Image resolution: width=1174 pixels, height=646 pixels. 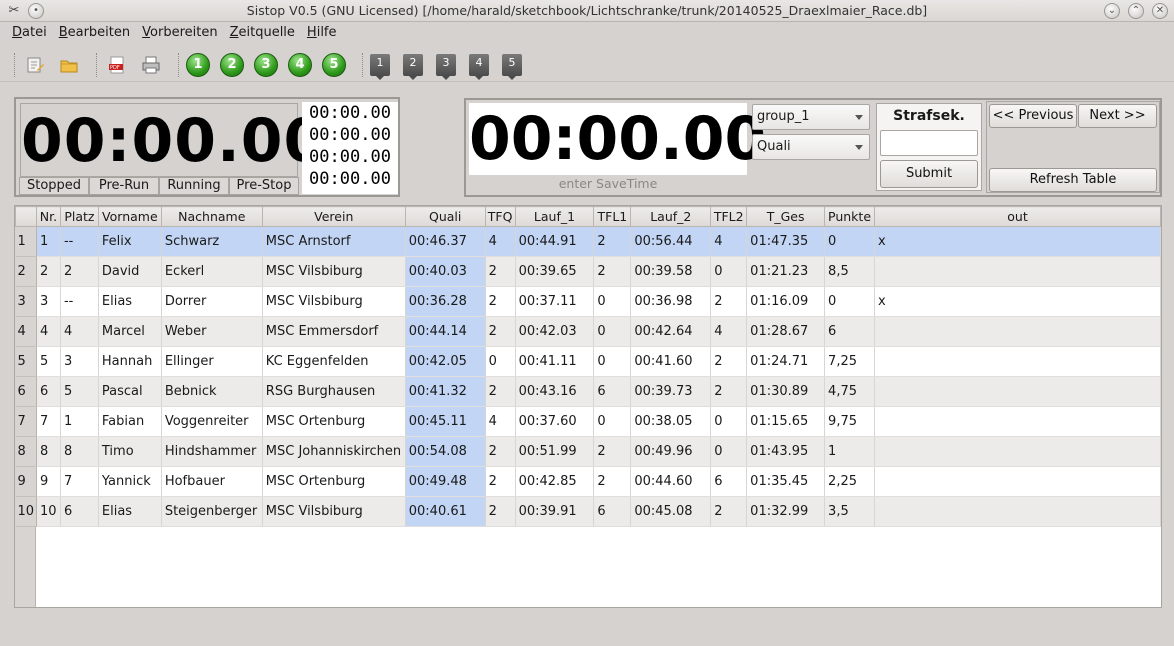 What do you see at coordinates (849, 361) in the screenshot?
I see `table-cell: 7,25` at bounding box center [849, 361].